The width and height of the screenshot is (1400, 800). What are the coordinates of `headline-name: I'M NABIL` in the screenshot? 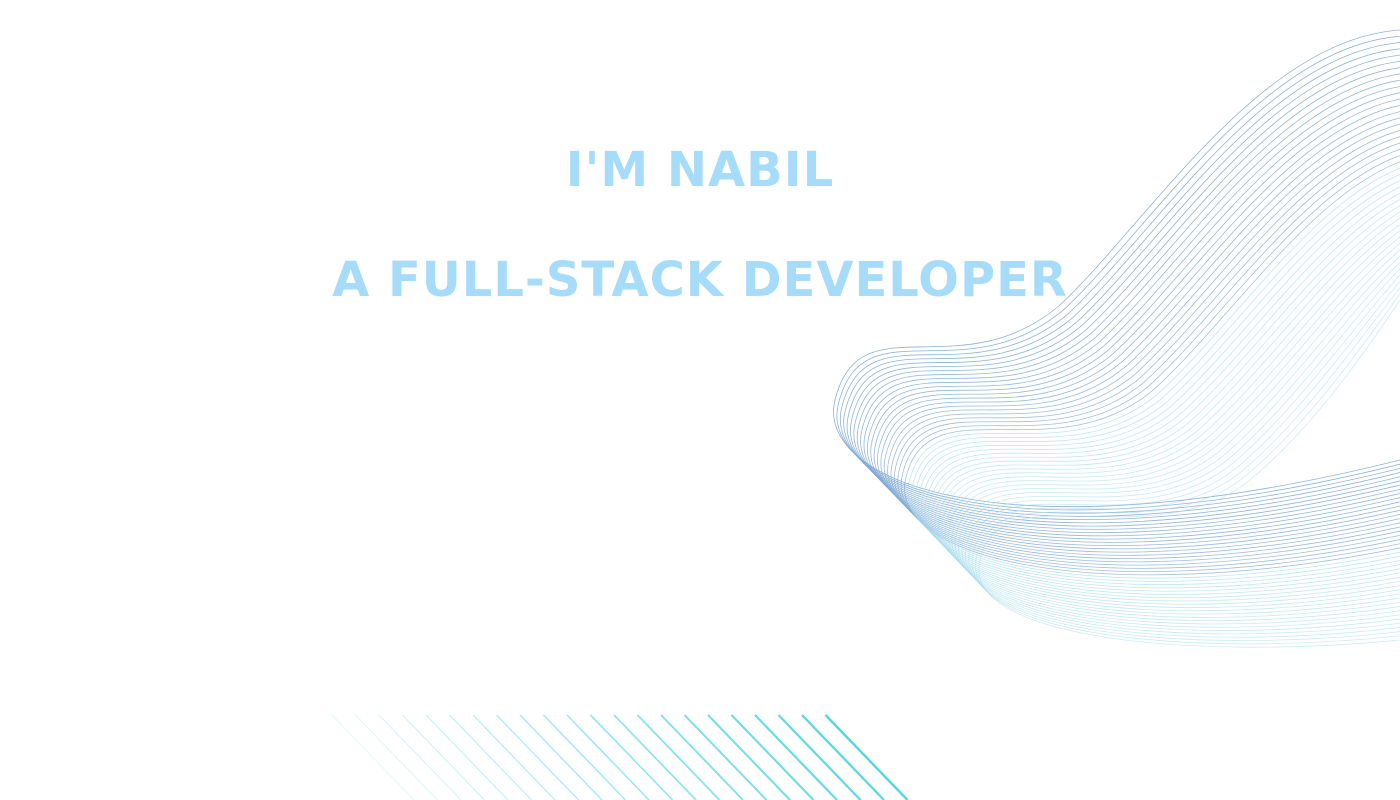 It's located at (700, 170).